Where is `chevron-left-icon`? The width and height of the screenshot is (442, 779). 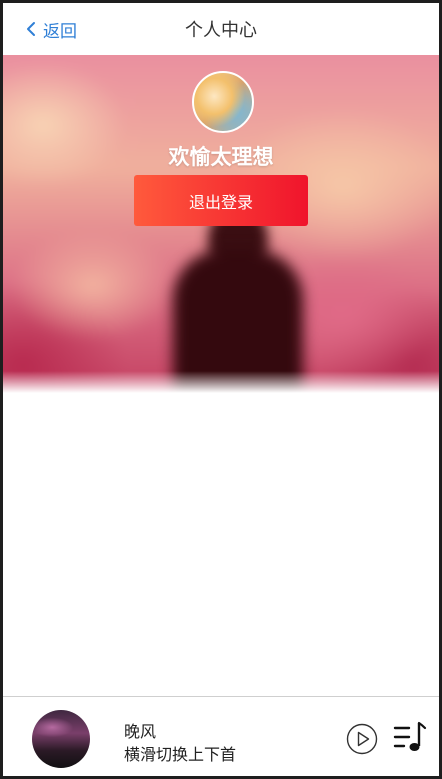
chevron-left-icon is located at coordinates (31, 29).